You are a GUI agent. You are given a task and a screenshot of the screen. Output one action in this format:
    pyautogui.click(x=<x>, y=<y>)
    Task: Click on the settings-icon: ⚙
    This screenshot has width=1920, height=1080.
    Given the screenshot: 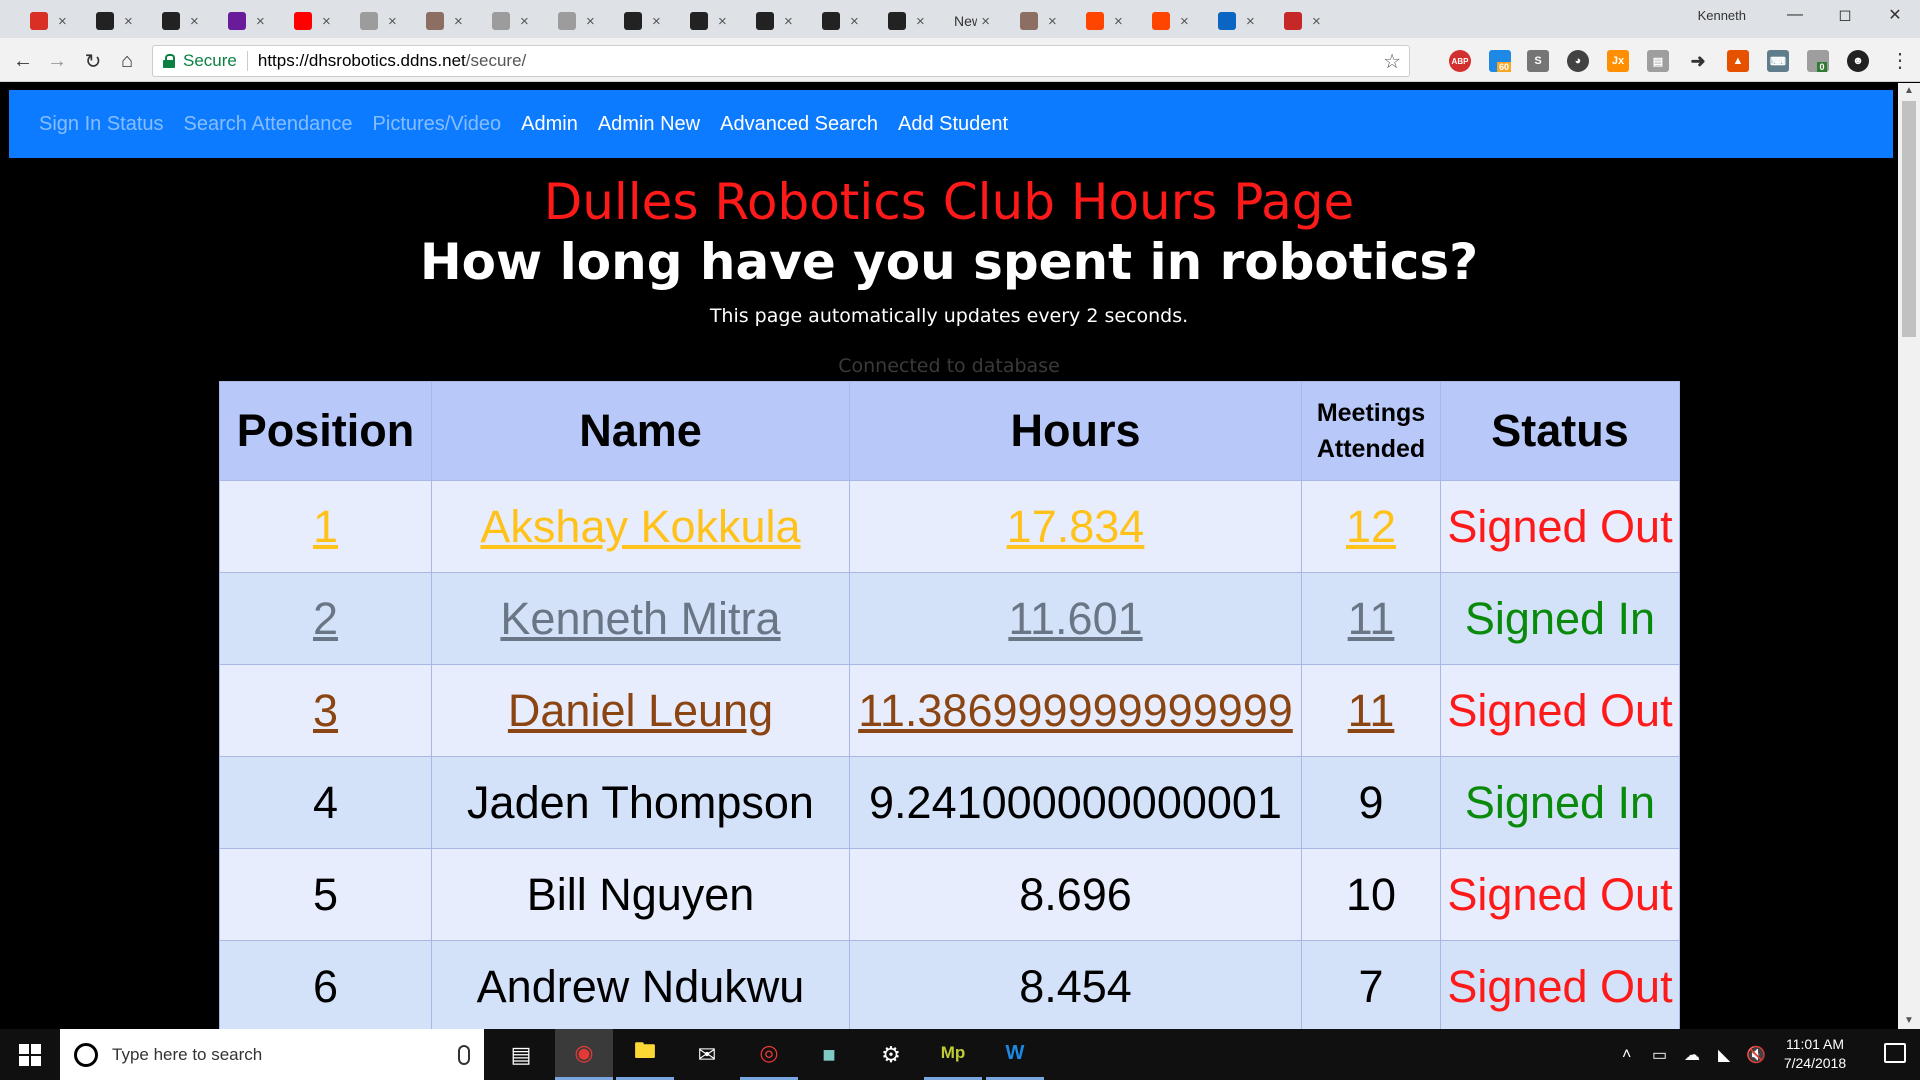 What is the action you would take?
    pyautogui.click(x=891, y=1054)
    